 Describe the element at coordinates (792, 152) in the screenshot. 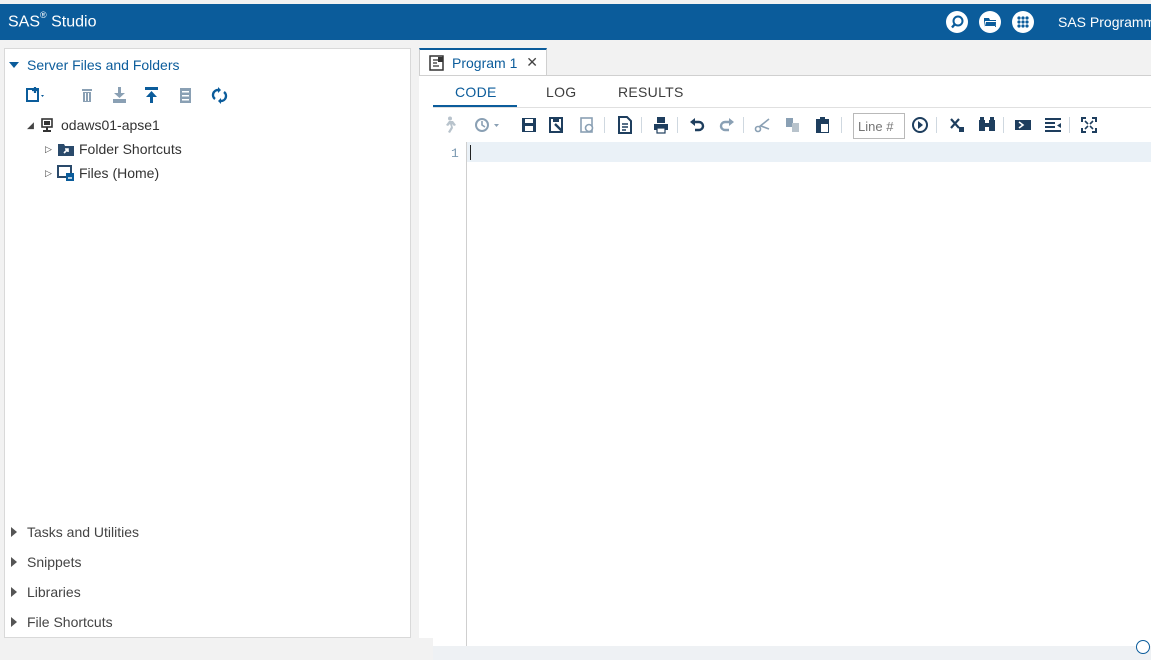

I see `current-line-highlight` at that location.